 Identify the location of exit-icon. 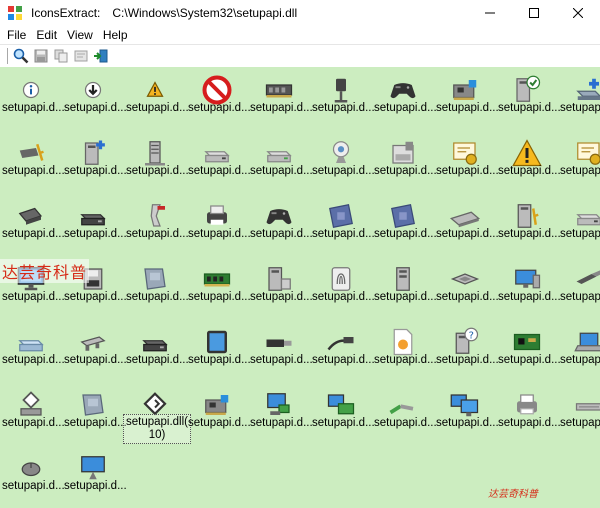
(101, 56).